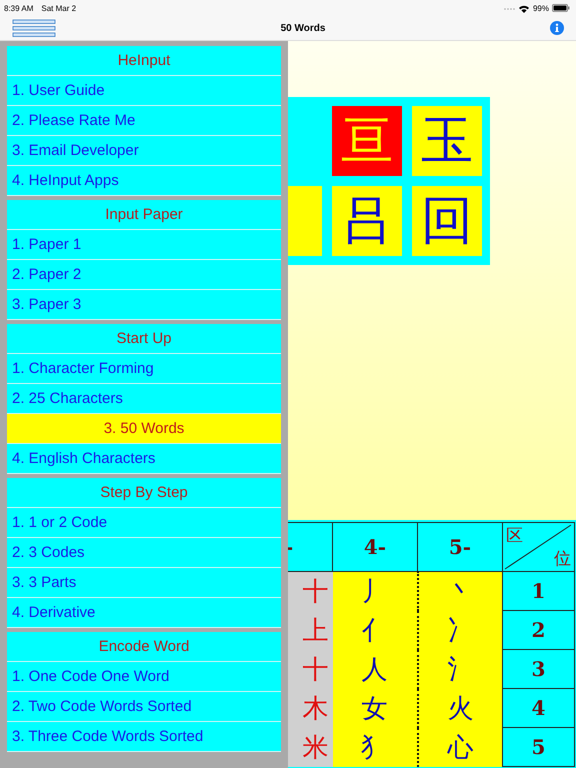 Image resolution: width=576 pixels, height=768 pixels. I want to click on menu-item: 3. 50 Words, so click(144, 429).